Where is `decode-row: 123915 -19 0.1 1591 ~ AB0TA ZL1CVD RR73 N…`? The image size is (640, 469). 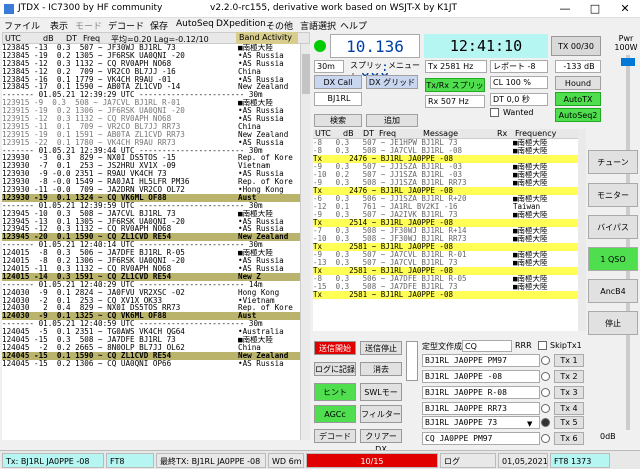
decode-row: 123915 -19 0.1 1591 ~ AB0TA ZL1CVD RR73 N… is located at coordinates (151, 135).